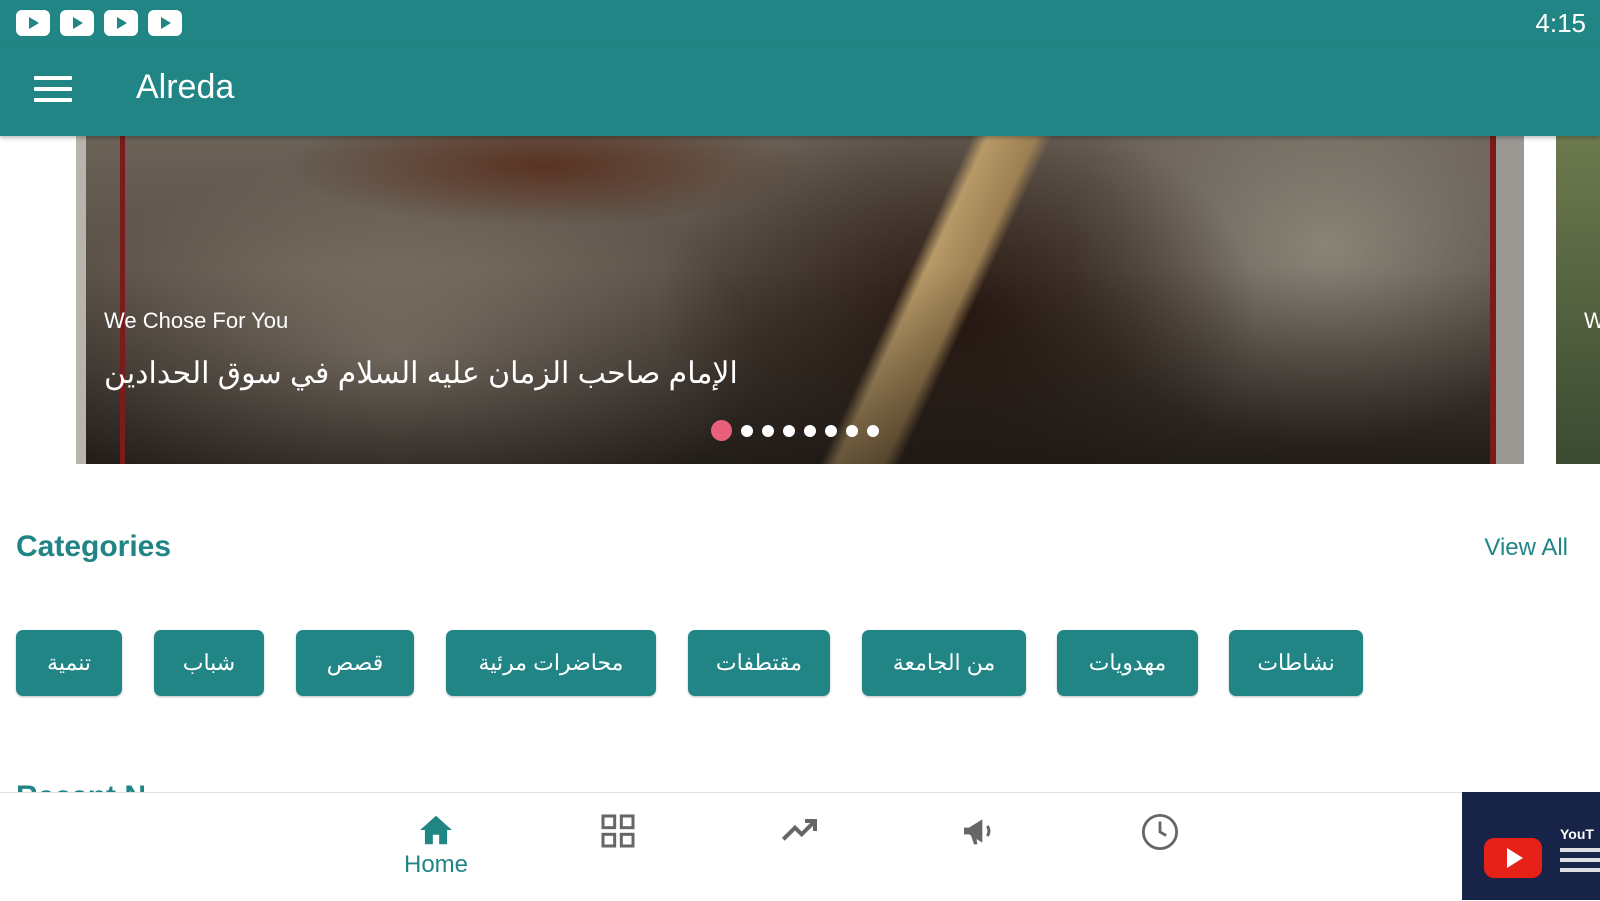 The width and height of the screenshot is (1600, 901). I want to click on menu-icon, so click(53, 91).